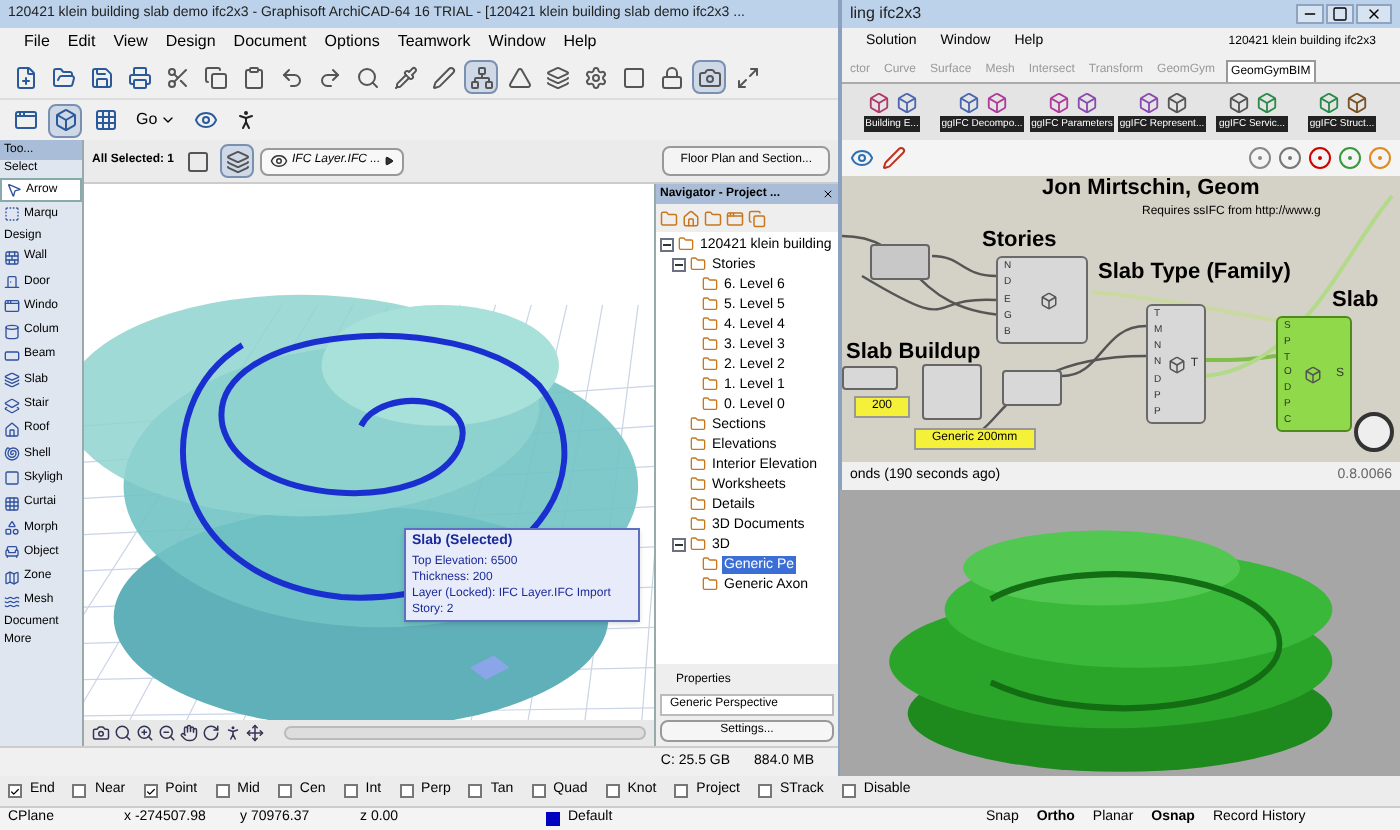  Describe the element at coordinates (255, 733) in the screenshot. I see `move-button` at that location.